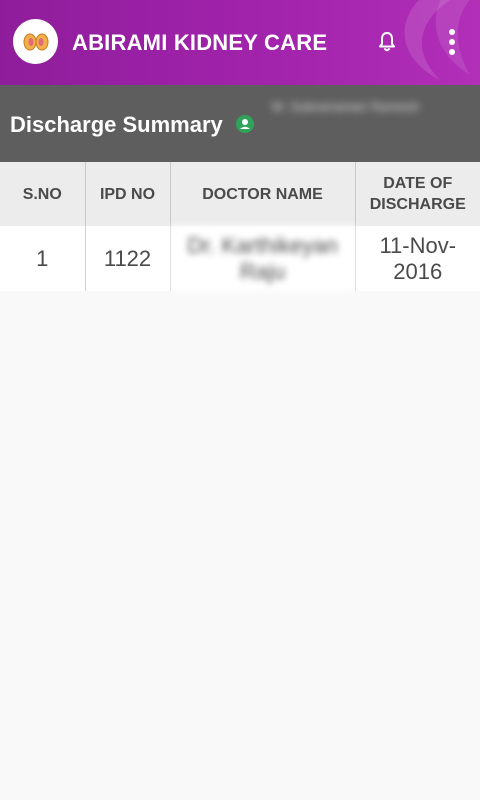 This screenshot has width=480, height=800. Describe the element at coordinates (417, 258) in the screenshot. I see `cell-discharge-date: 11-Nov-2016` at that location.